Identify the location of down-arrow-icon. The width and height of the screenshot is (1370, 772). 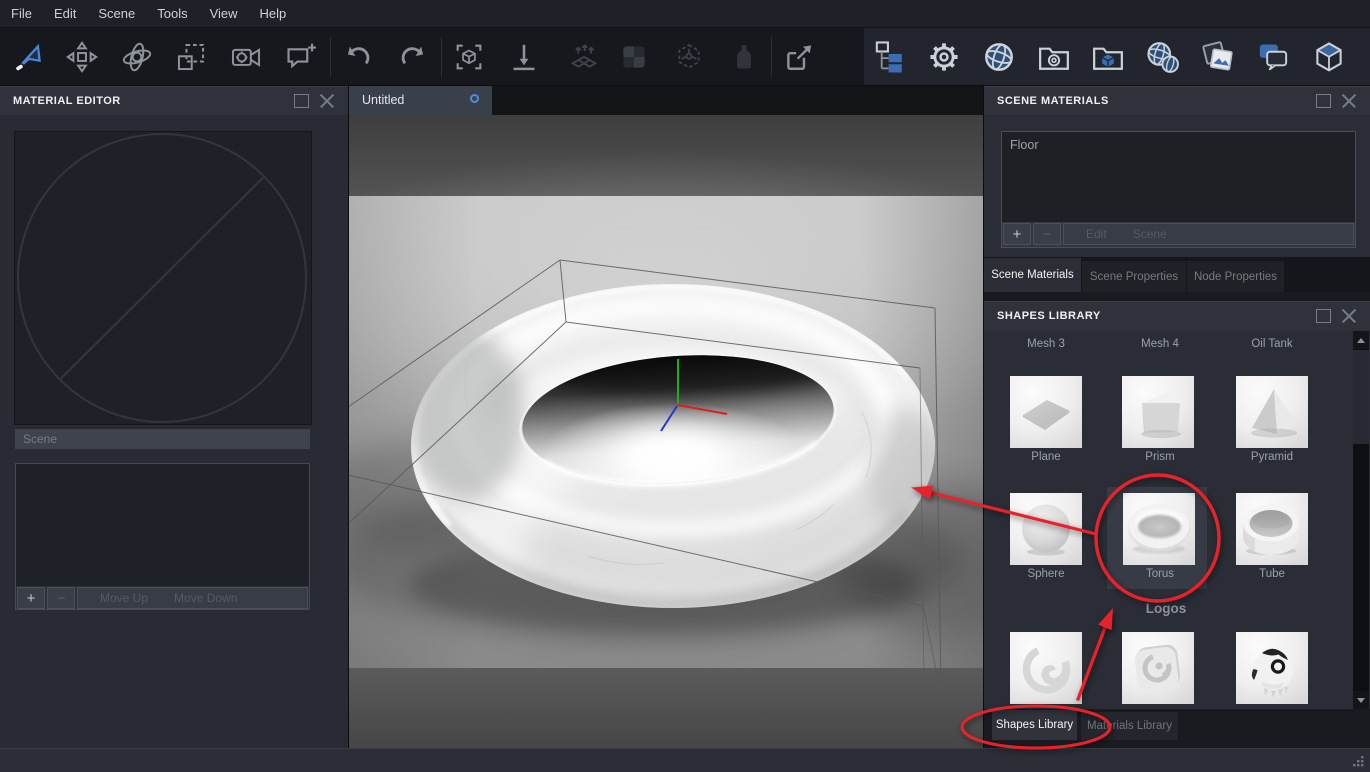
(1361, 700).